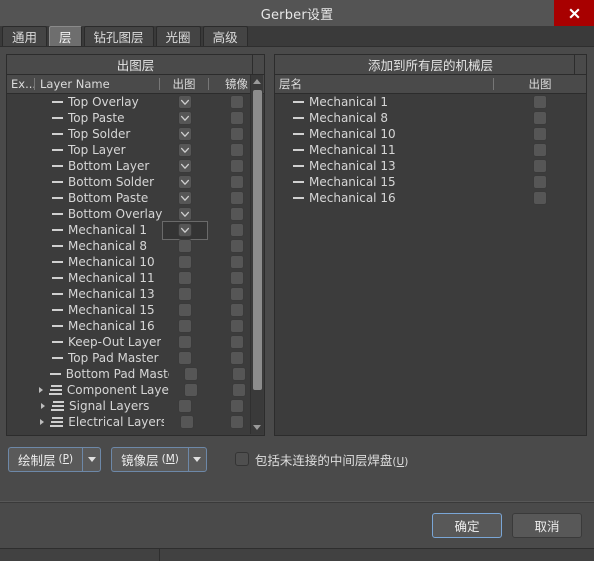 The width and height of the screenshot is (594, 561). I want to click on column-header-layer-name: 层名, so click(384, 84).